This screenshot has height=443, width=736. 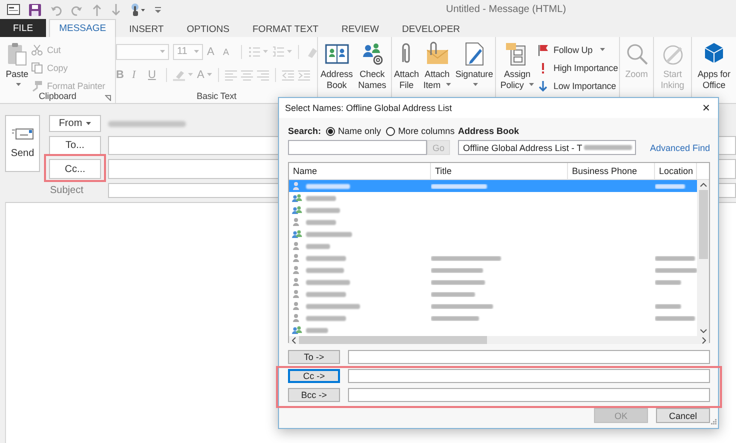 I want to click on ribbon-tab: FORMAT TEXT, so click(x=285, y=28).